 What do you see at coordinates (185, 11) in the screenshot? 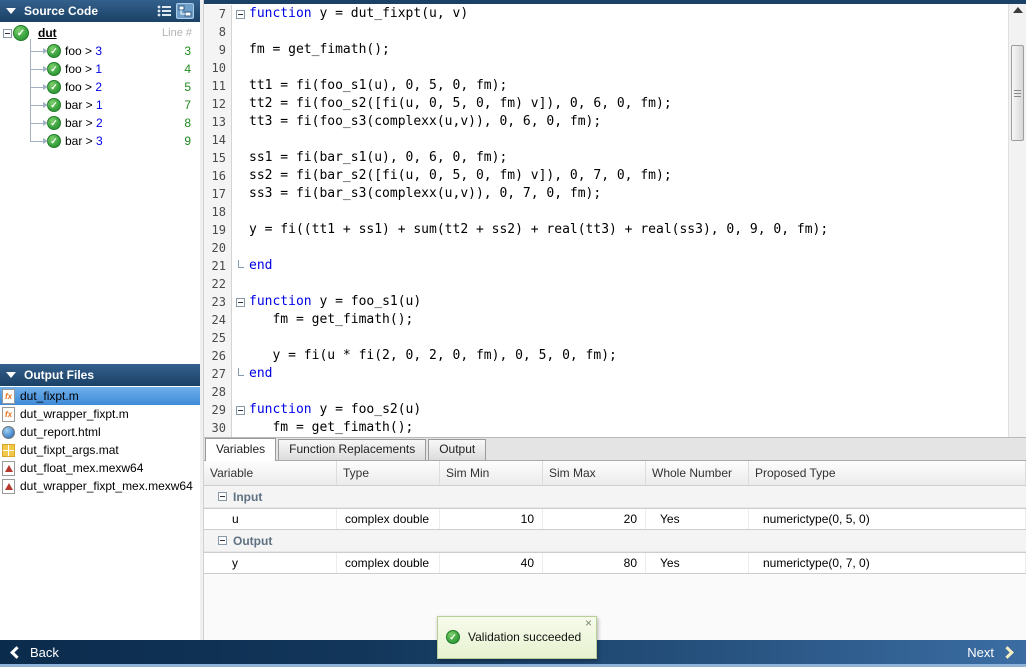
I see `tree-view-icon` at bounding box center [185, 11].